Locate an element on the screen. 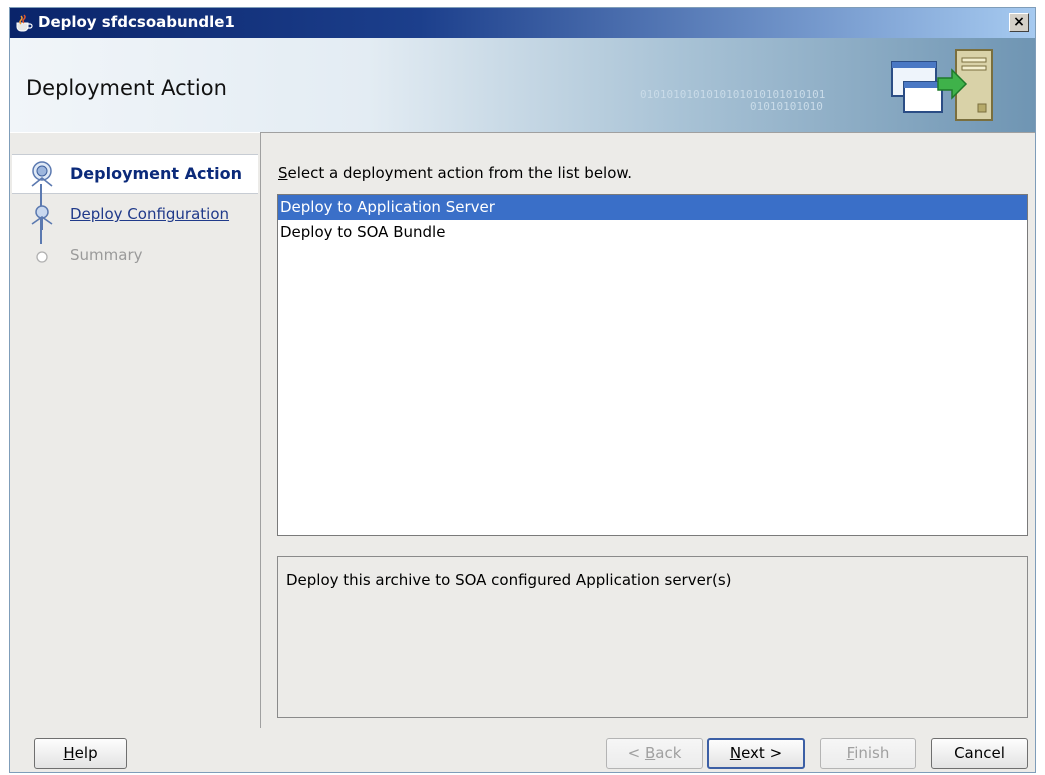 Image resolution: width=1045 pixels, height=775 pixels. close-button: × is located at coordinates (1019, 22).